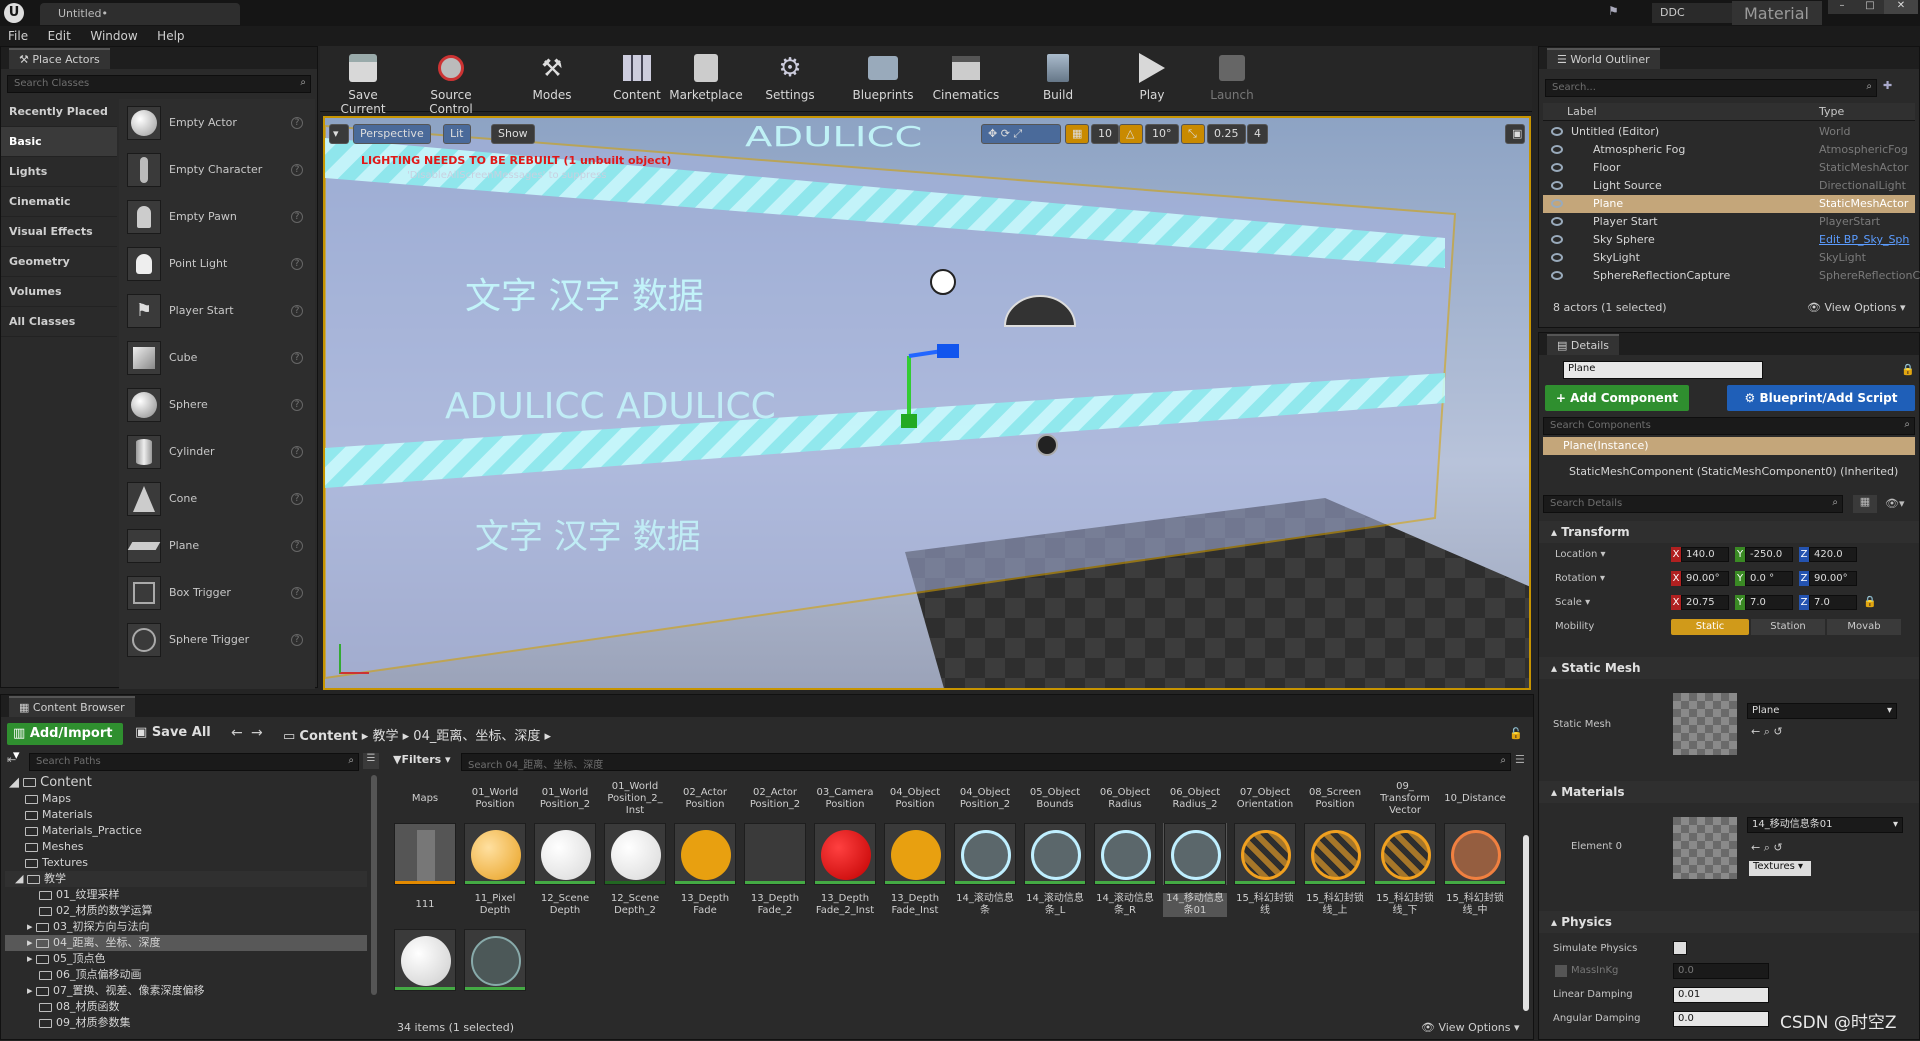 The image size is (1920, 1041). Describe the element at coordinates (186, 799) in the screenshot. I see `tree-folder: Maps` at that location.